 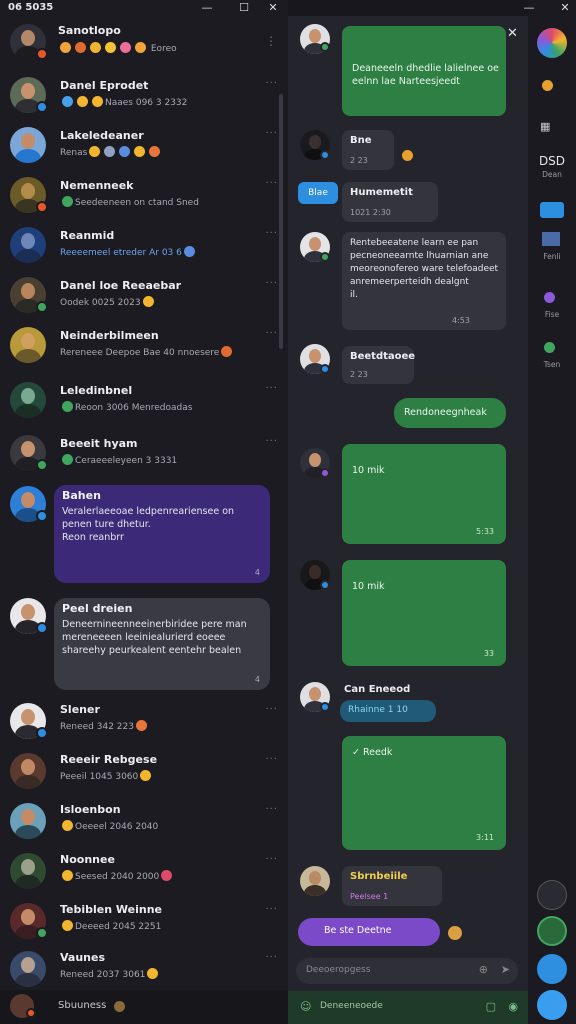 What do you see at coordinates (552, 256) in the screenshot?
I see `rail-label: Fenli` at bounding box center [552, 256].